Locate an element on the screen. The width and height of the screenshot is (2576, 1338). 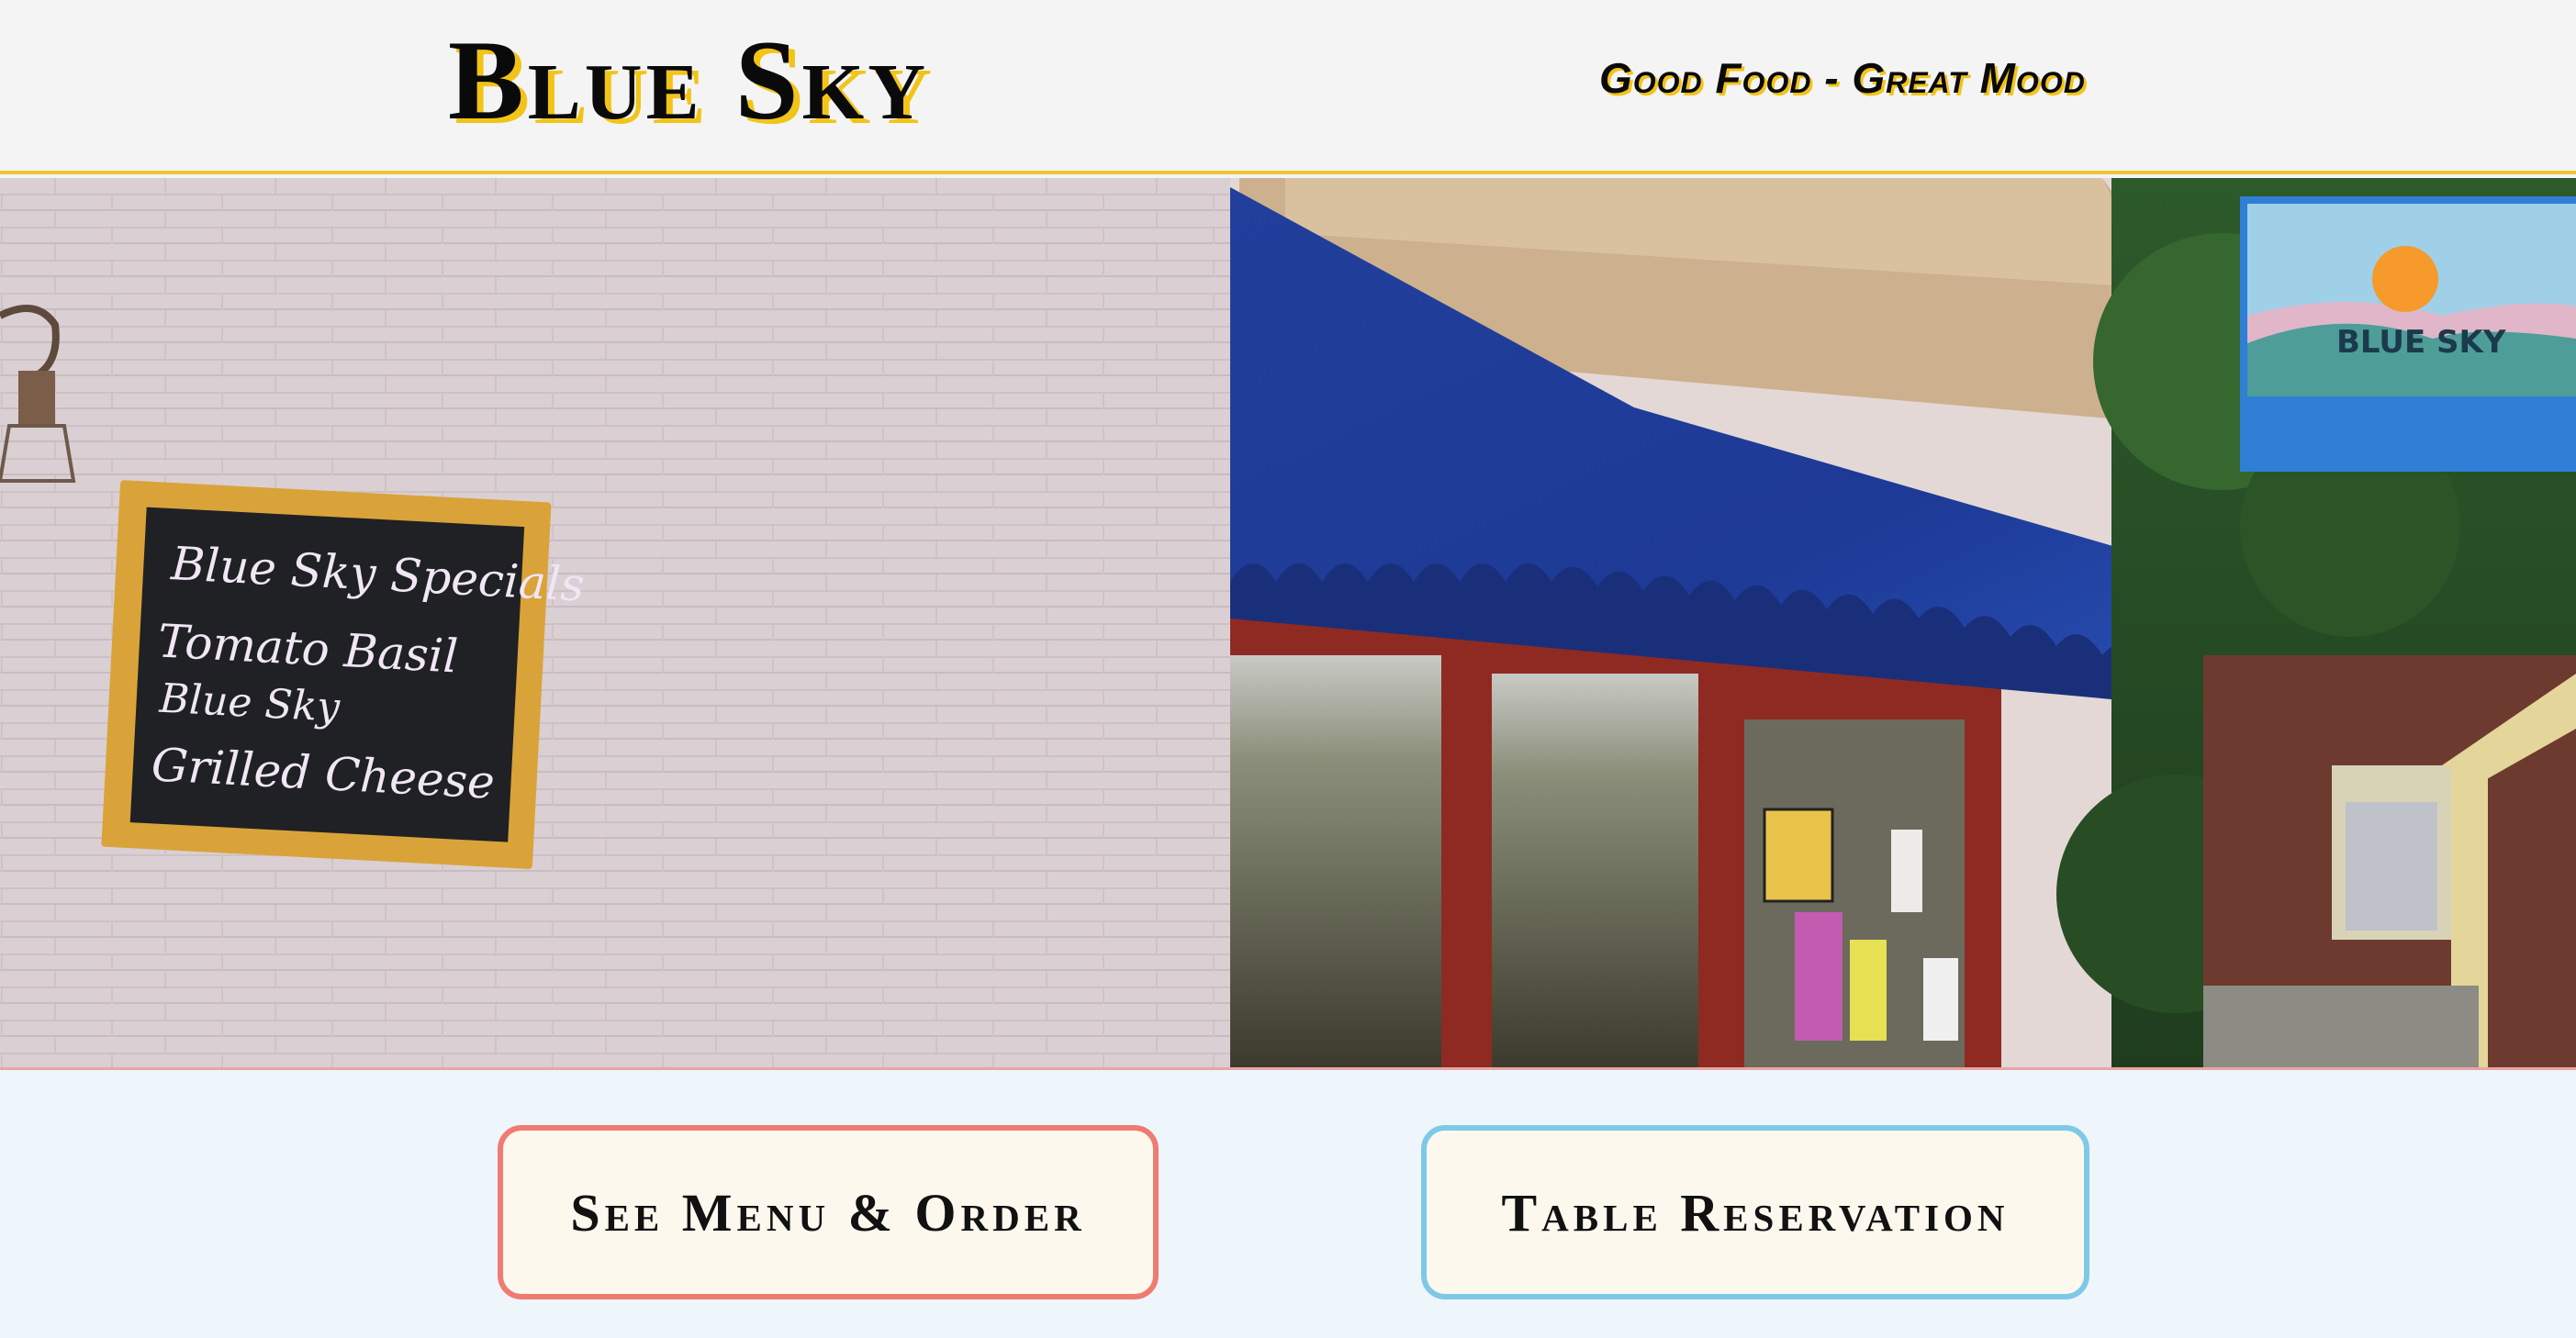
see-menu-order-button: See Menu & Order is located at coordinates (828, 1212).